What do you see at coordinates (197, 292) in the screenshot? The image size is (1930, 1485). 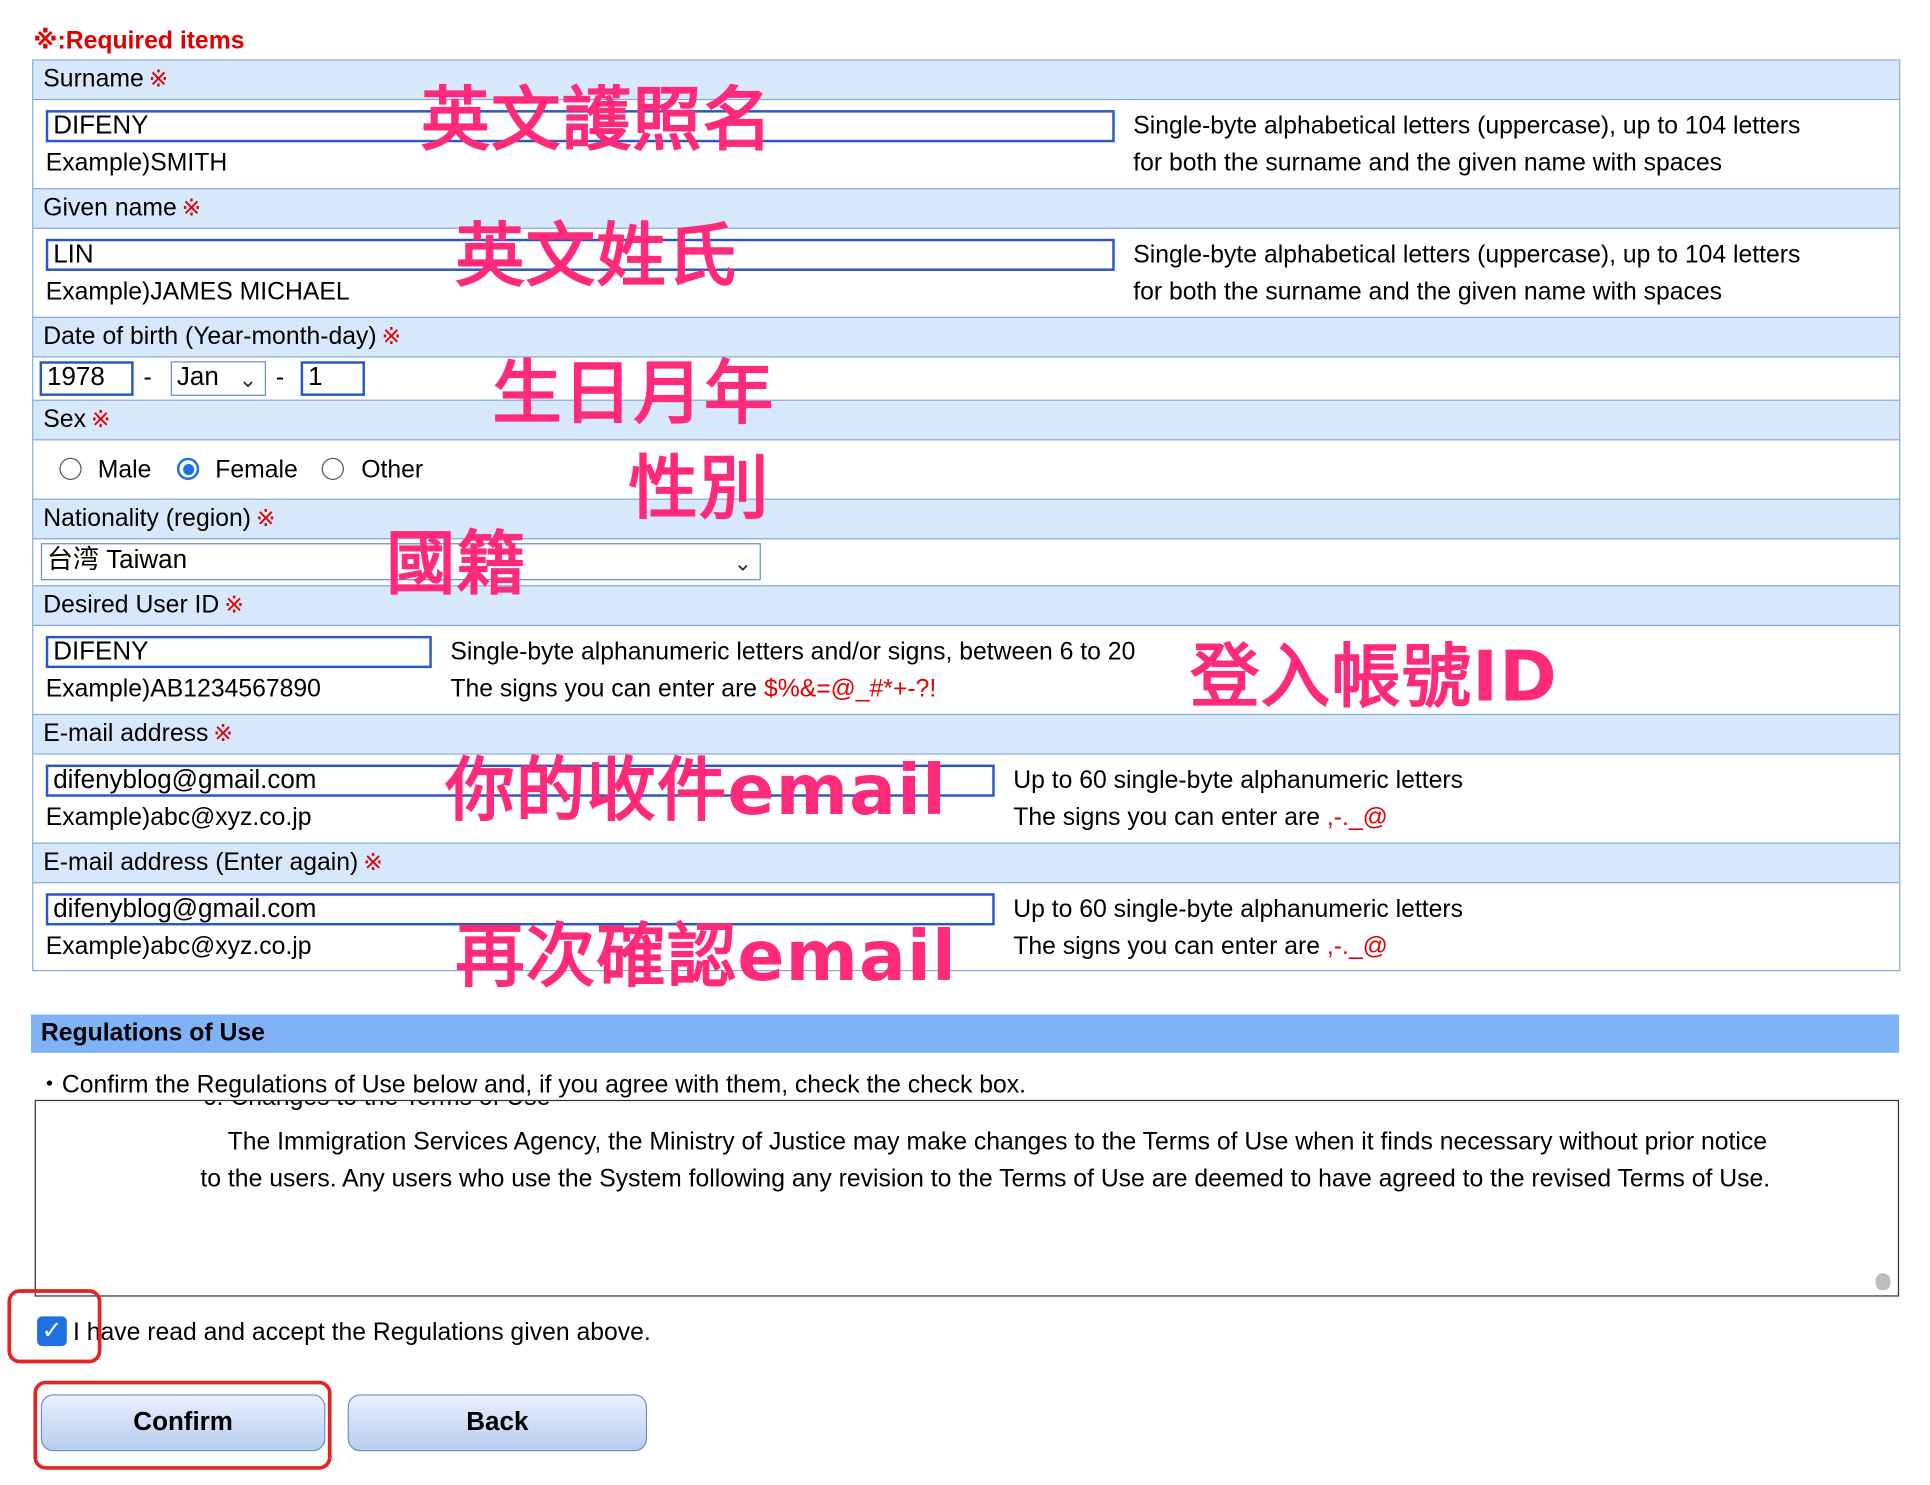 I see `given-name-example: Example)JAMES MICHAEL` at bounding box center [197, 292].